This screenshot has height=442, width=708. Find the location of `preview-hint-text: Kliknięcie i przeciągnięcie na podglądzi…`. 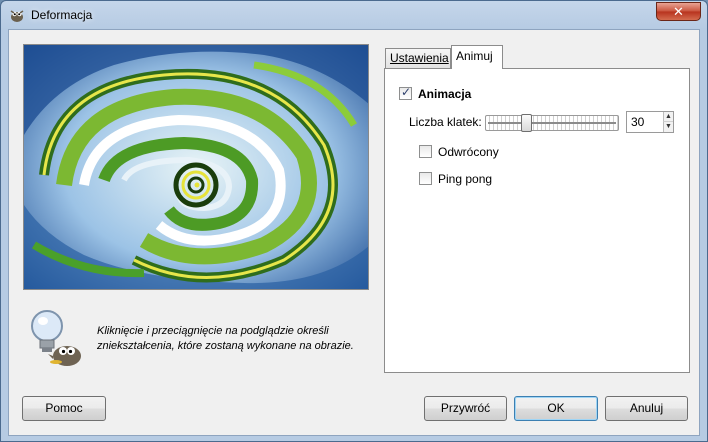

preview-hint-text: Kliknięcie i przeciągnięcie na podglądzi… is located at coordinates (237, 339).